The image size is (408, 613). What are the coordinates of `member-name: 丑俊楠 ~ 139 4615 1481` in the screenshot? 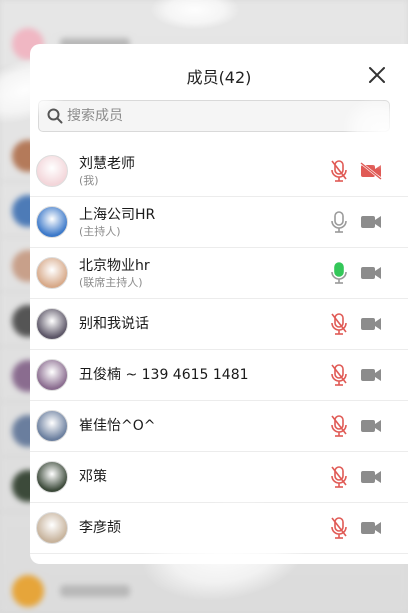 It's located at (164, 375).